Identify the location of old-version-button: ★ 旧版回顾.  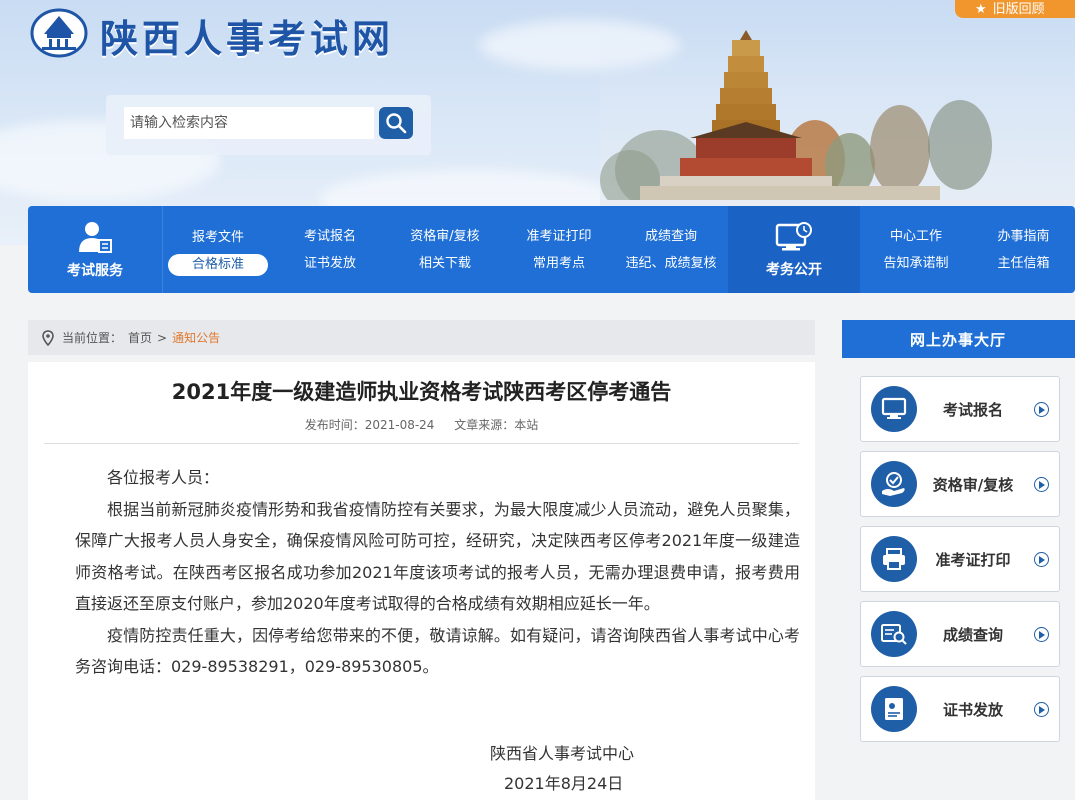
(1015, 9).